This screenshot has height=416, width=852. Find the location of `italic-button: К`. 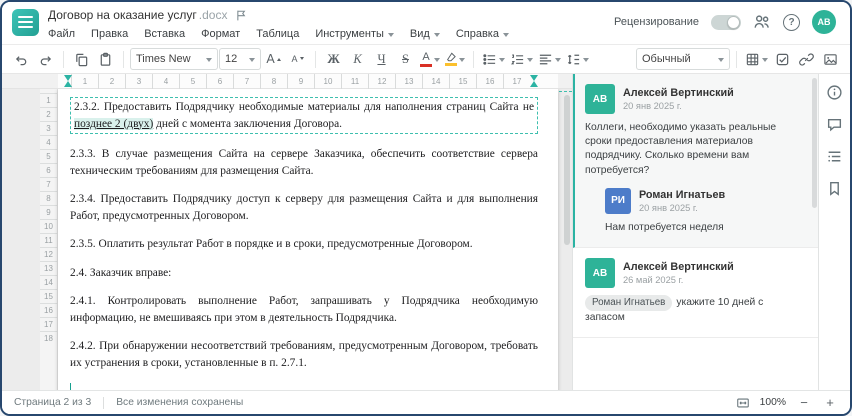

italic-button: К is located at coordinates (357, 59).